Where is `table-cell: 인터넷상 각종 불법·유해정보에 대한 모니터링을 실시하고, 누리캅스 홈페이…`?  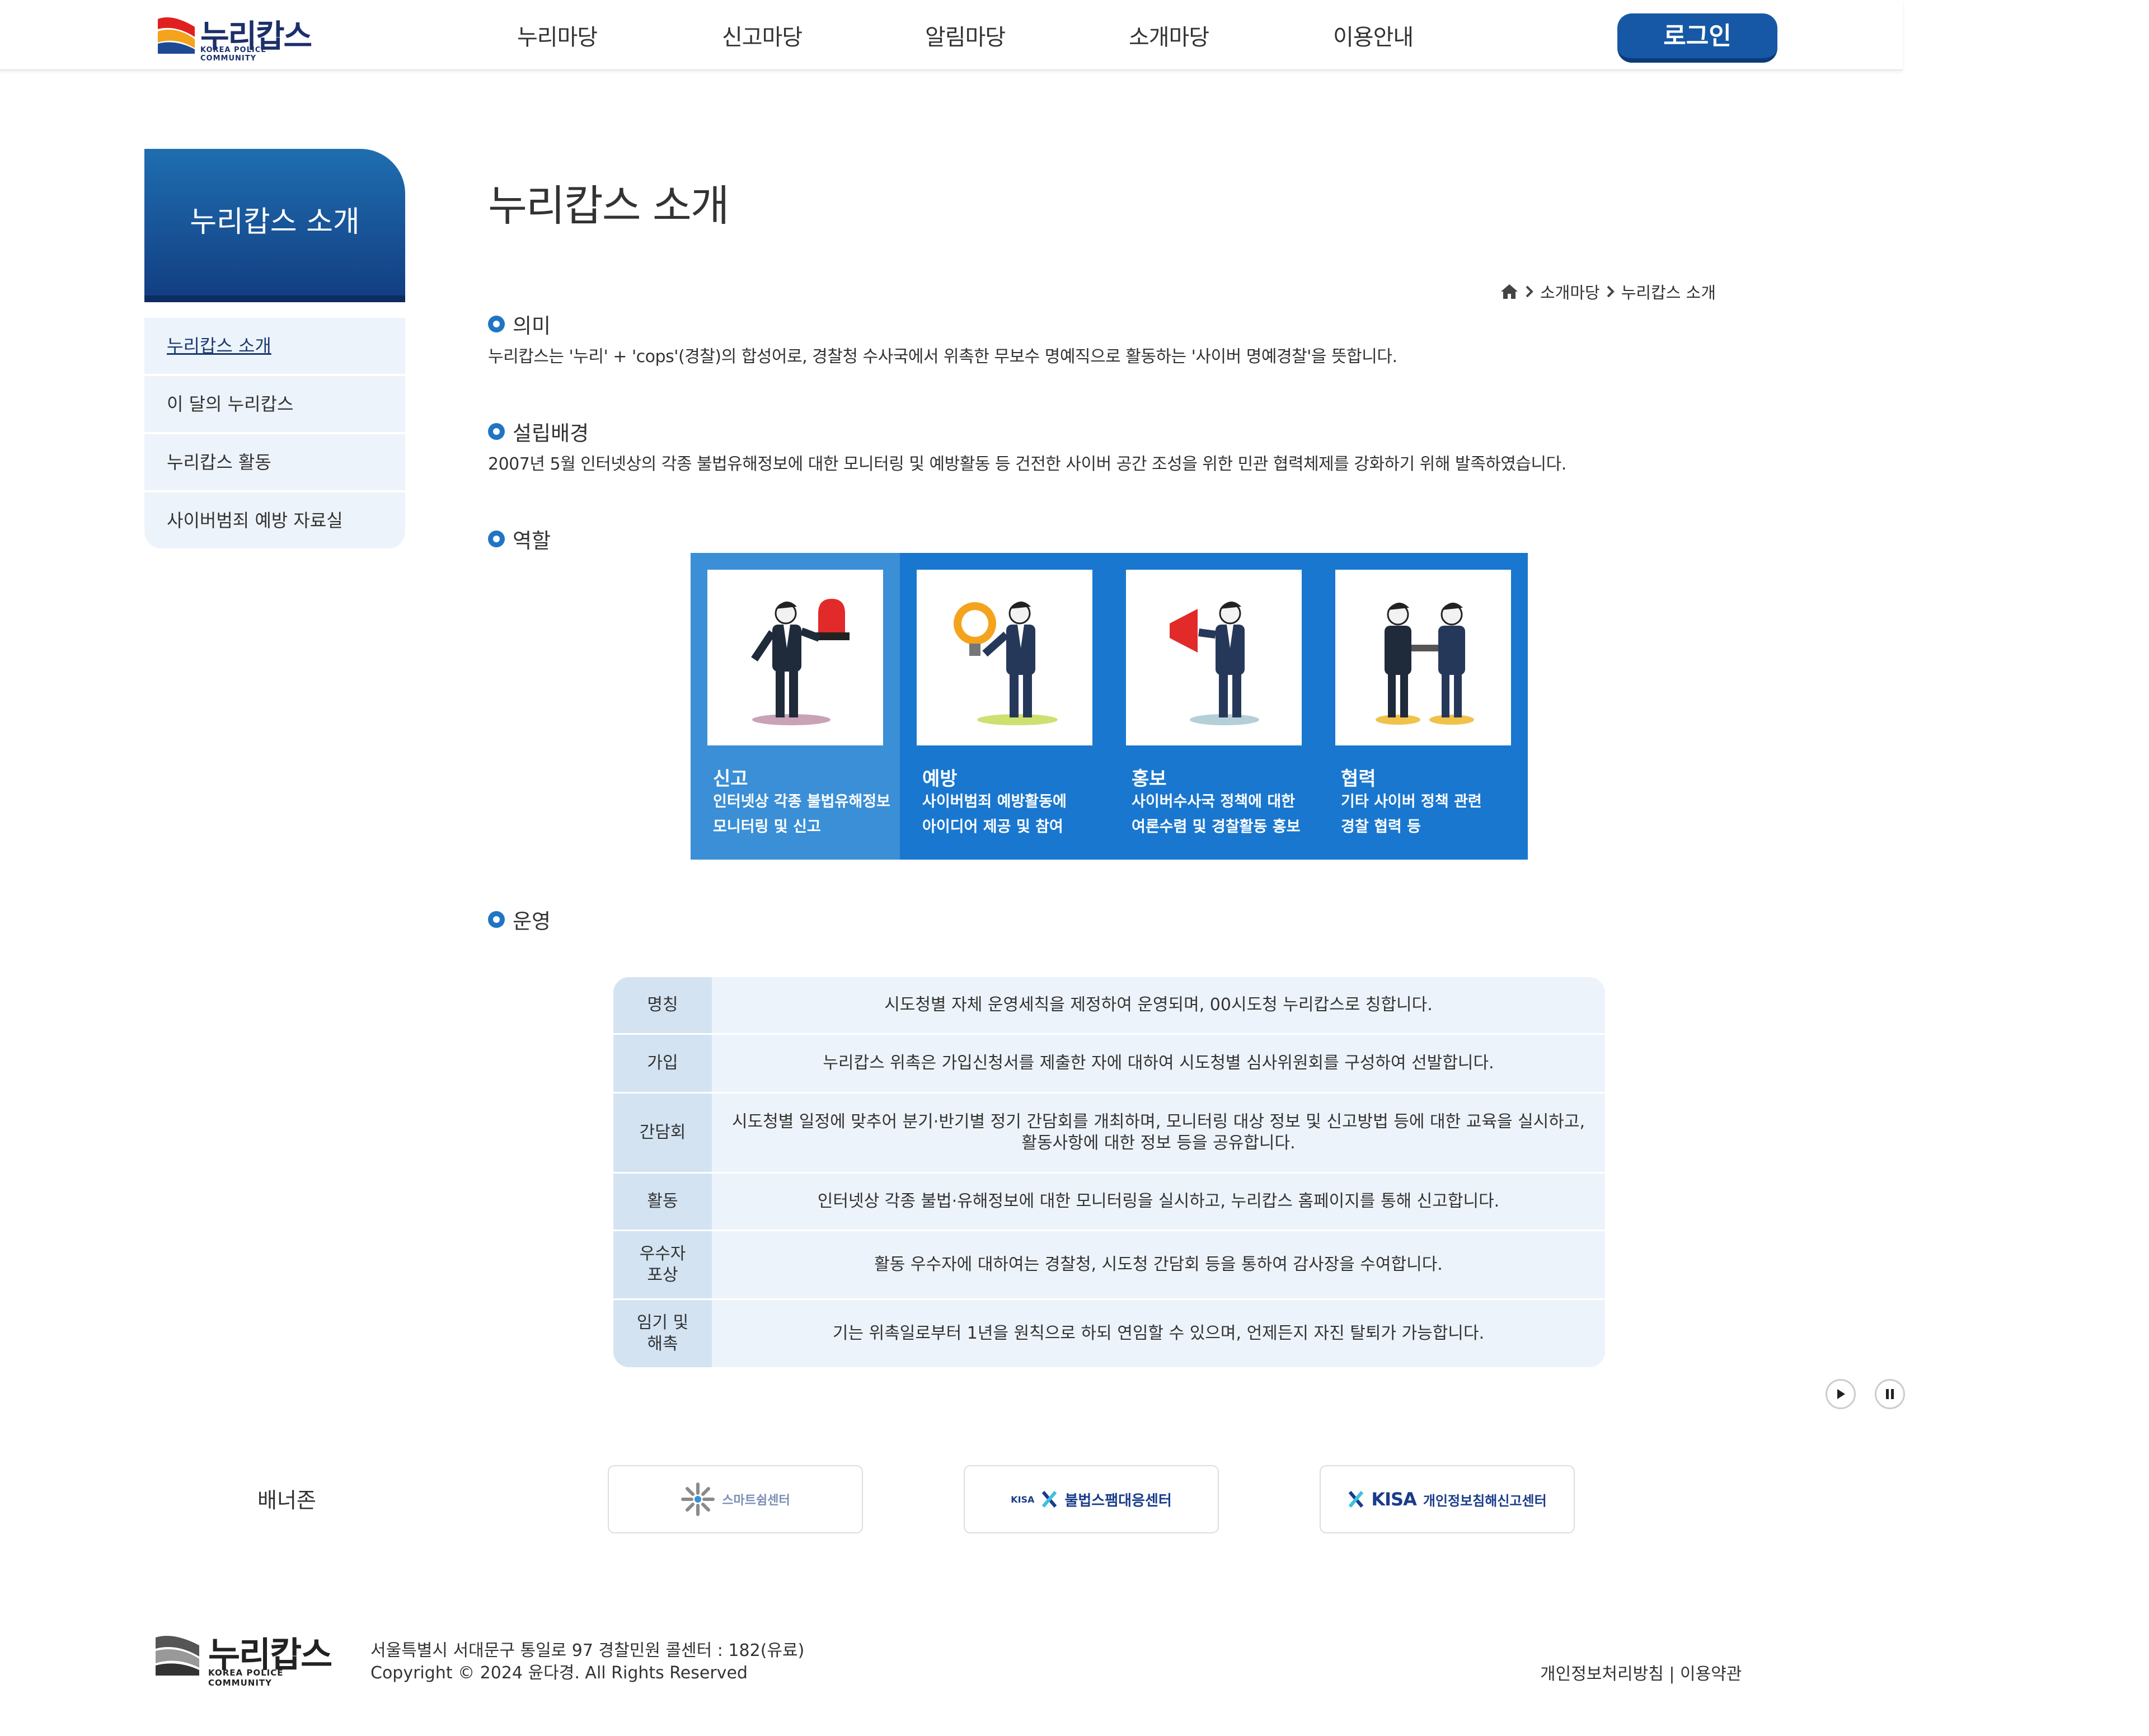
table-cell: 인터넷상 각종 불법·유해정보에 대한 모니터링을 실시하고, 누리캅스 홈페이… is located at coordinates (1159, 1201).